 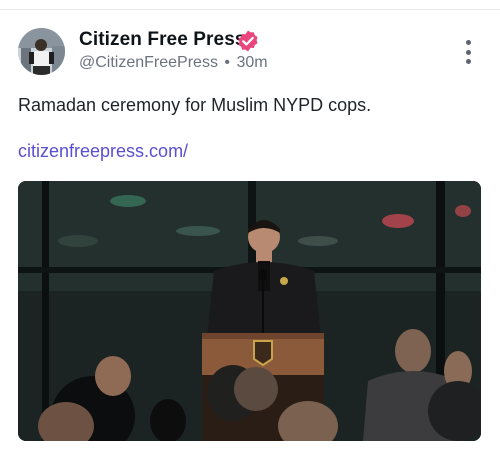 What do you see at coordinates (195, 105) in the screenshot?
I see `post-text: Ramadan ceremony for Muslim NYPD cops.` at bounding box center [195, 105].